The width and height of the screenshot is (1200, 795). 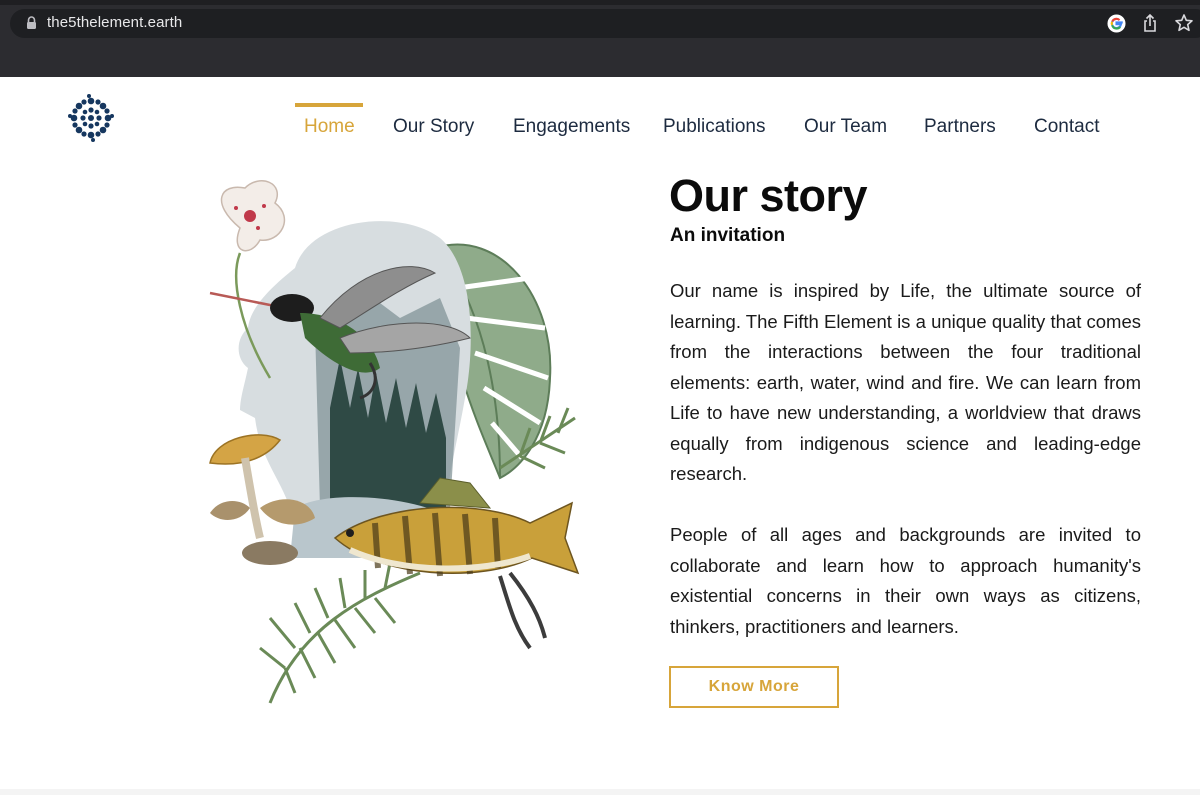 I want to click on nav-item-engagements: Engagements, so click(x=571, y=127).